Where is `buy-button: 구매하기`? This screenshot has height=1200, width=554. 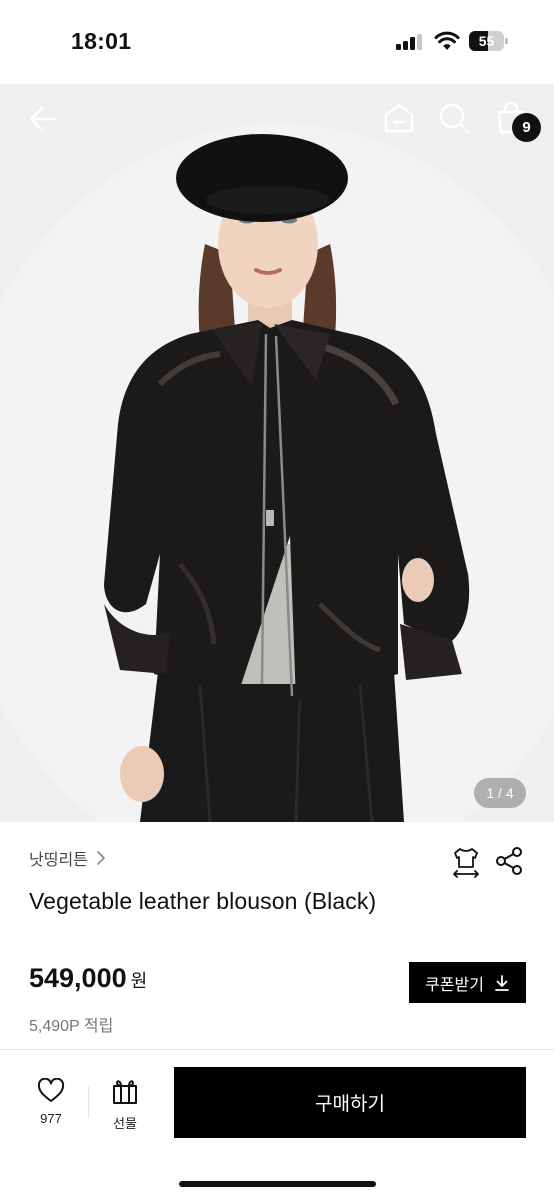
buy-button: 구매하기 is located at coordinates (350, 1102).